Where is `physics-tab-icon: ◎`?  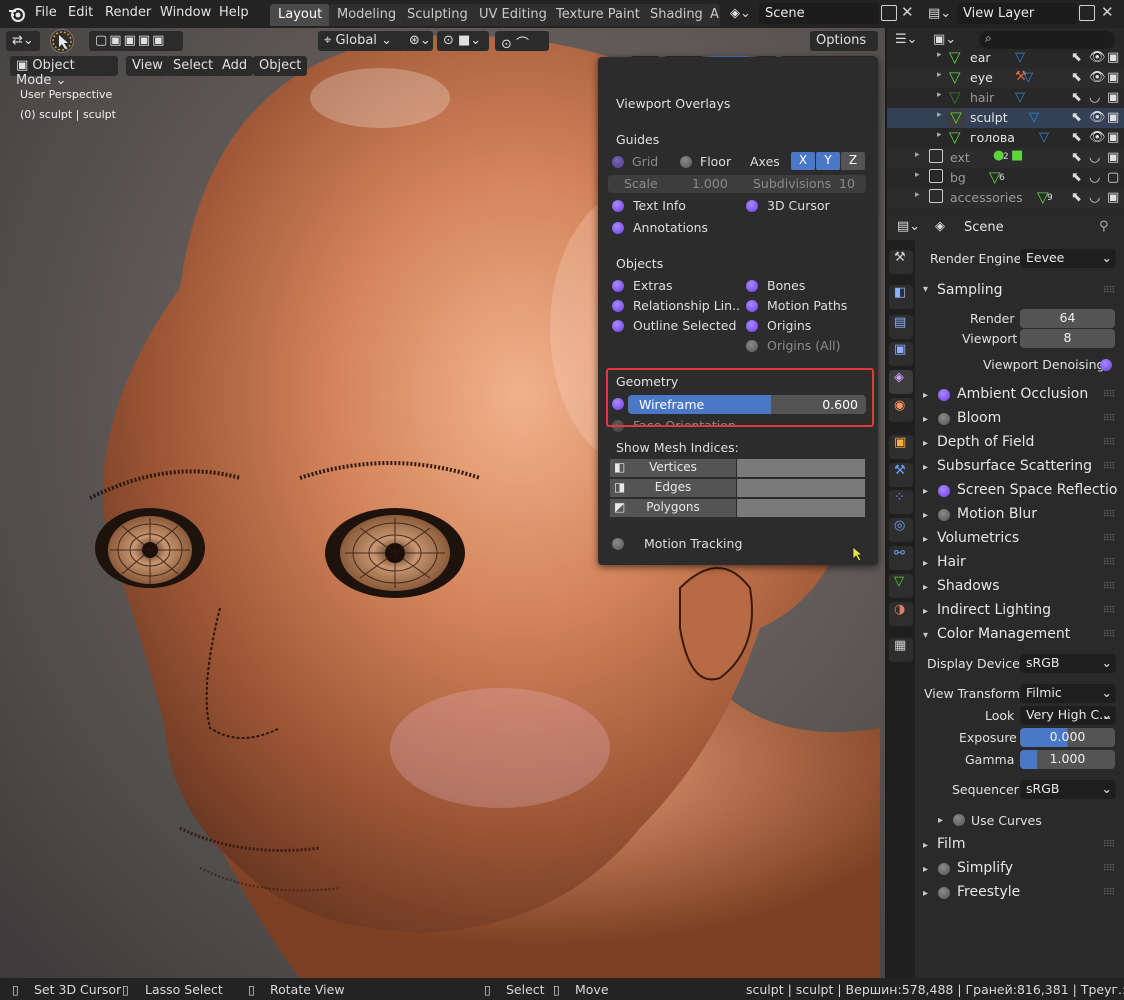
physics-tab-icon: ◎ is located at coordinates (901, 530).